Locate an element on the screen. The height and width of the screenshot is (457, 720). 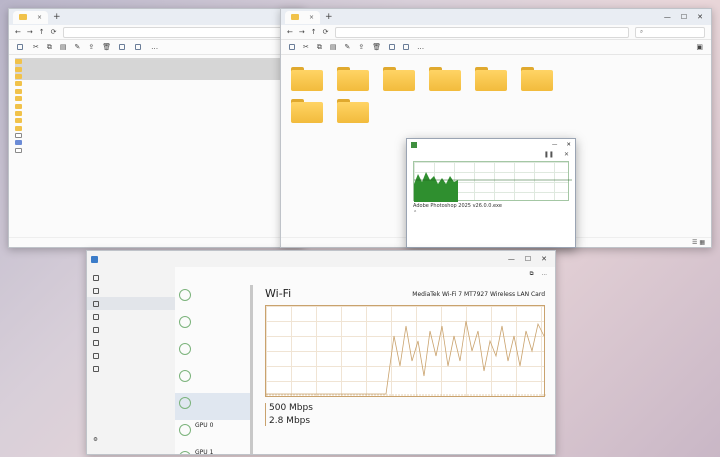
right-tab: × is located at coordinates (303, 17).